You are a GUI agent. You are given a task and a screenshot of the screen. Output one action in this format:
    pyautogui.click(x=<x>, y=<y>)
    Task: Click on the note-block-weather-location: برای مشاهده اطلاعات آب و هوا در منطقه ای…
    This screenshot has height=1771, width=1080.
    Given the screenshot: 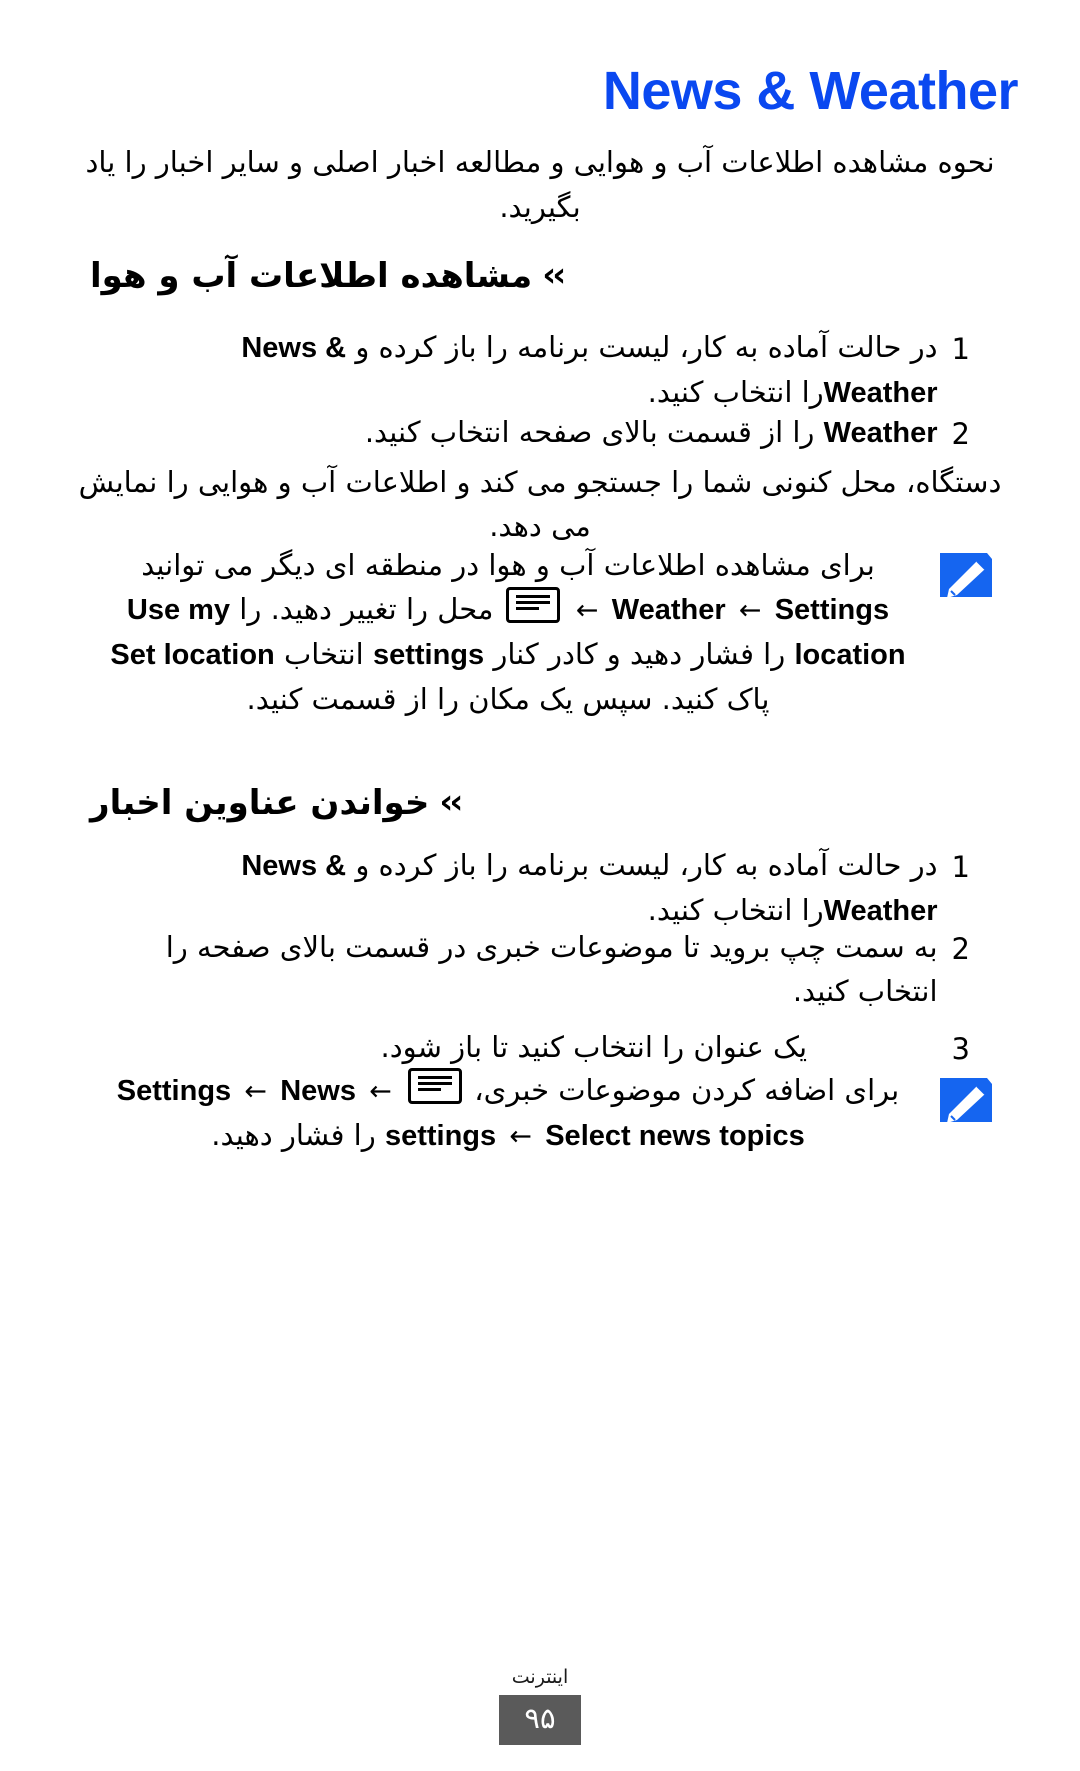 What is the action you would take?
    pyautogui.click(x=545, y=632)
    